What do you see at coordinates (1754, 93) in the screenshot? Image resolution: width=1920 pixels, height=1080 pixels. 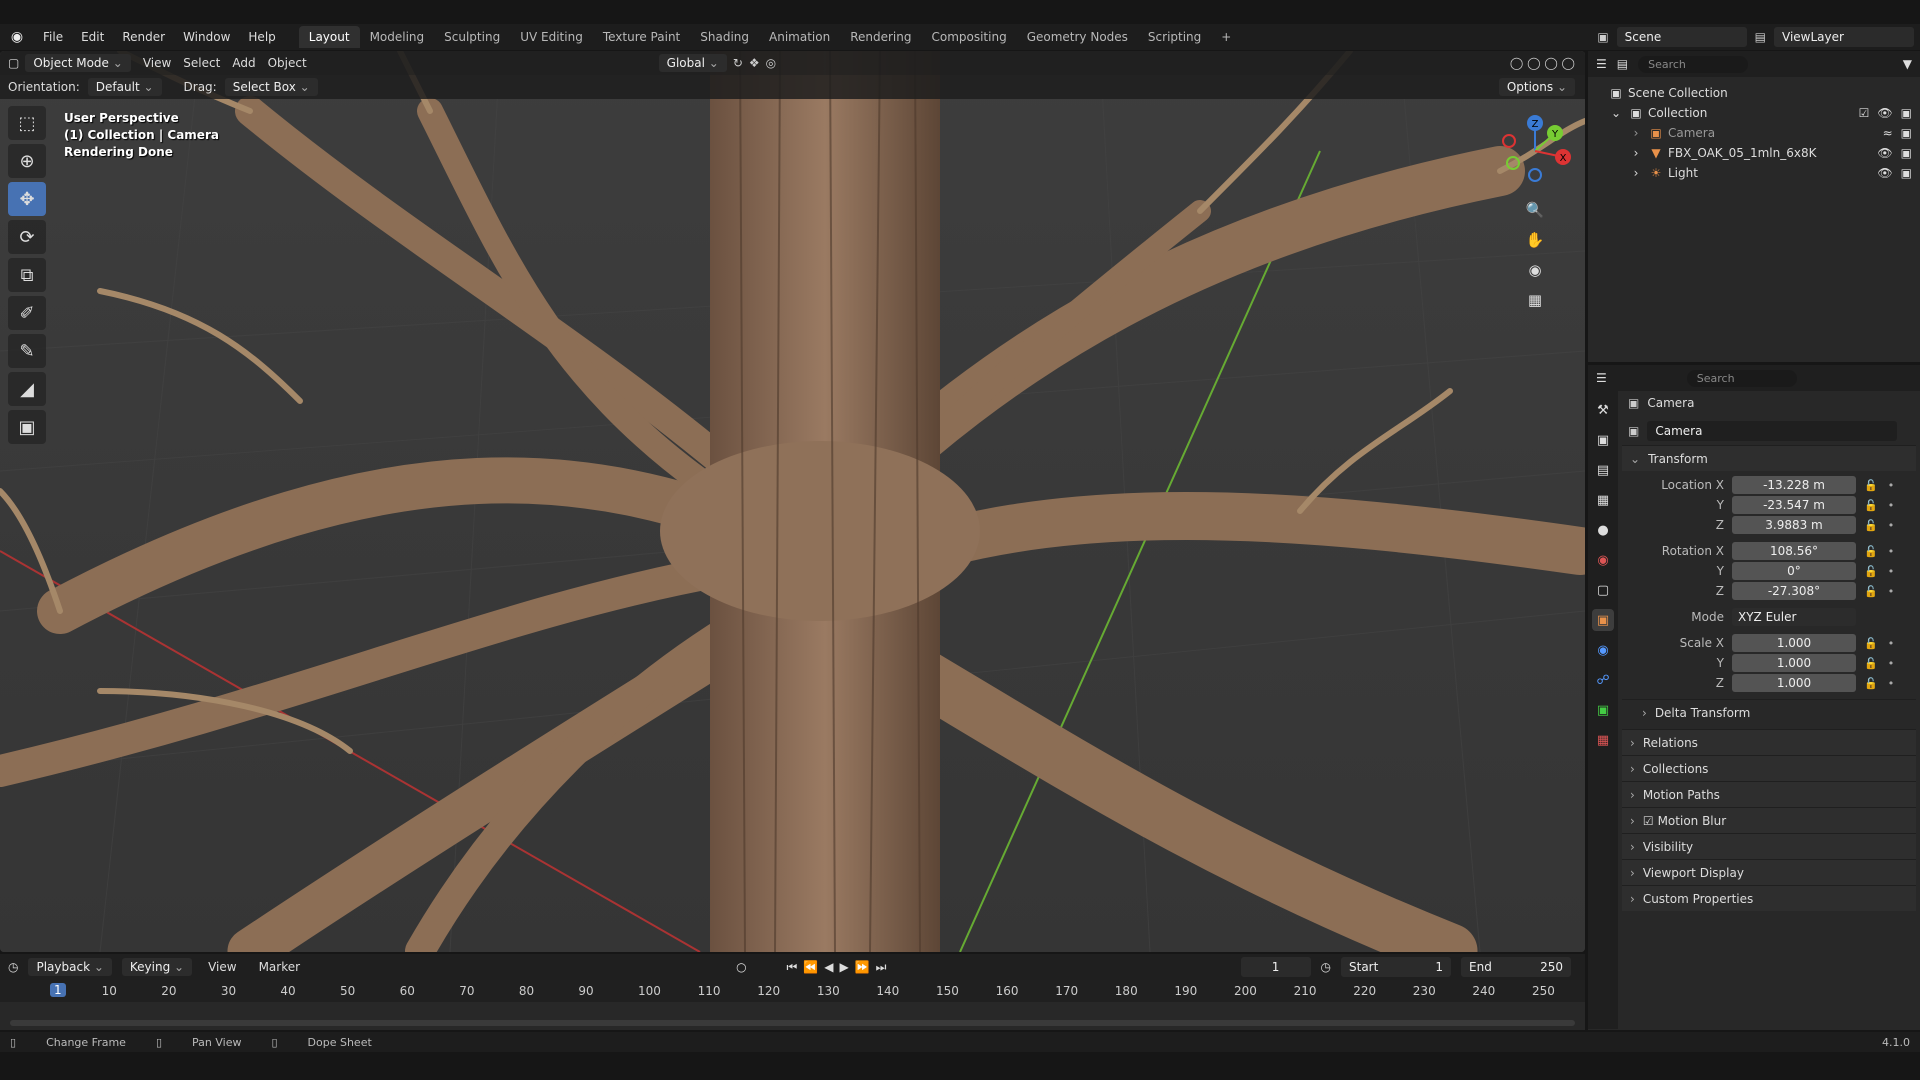 I see `outliner-row-scene-collection: ▣ Scene Collection` at bounding box center [1754, 93].